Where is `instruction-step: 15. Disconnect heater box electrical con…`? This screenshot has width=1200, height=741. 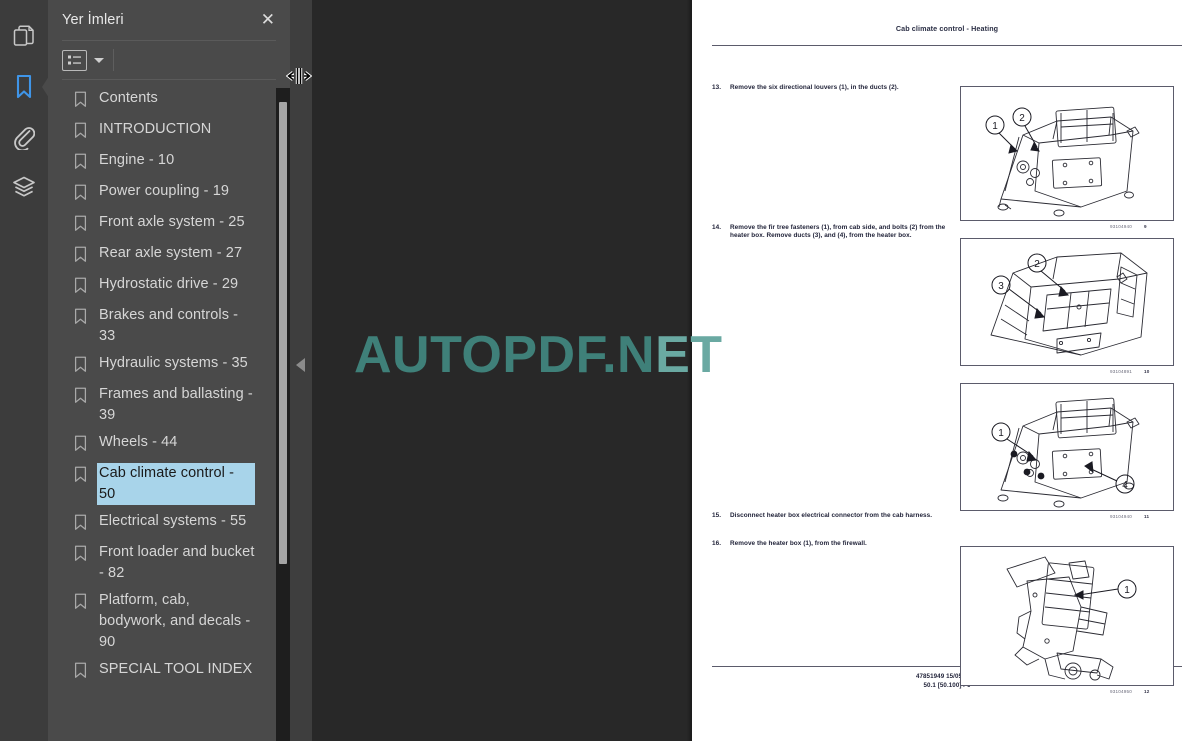 instruction-step: 15. Disconnect heater box electrical con… is located at coordinates (837, 516).